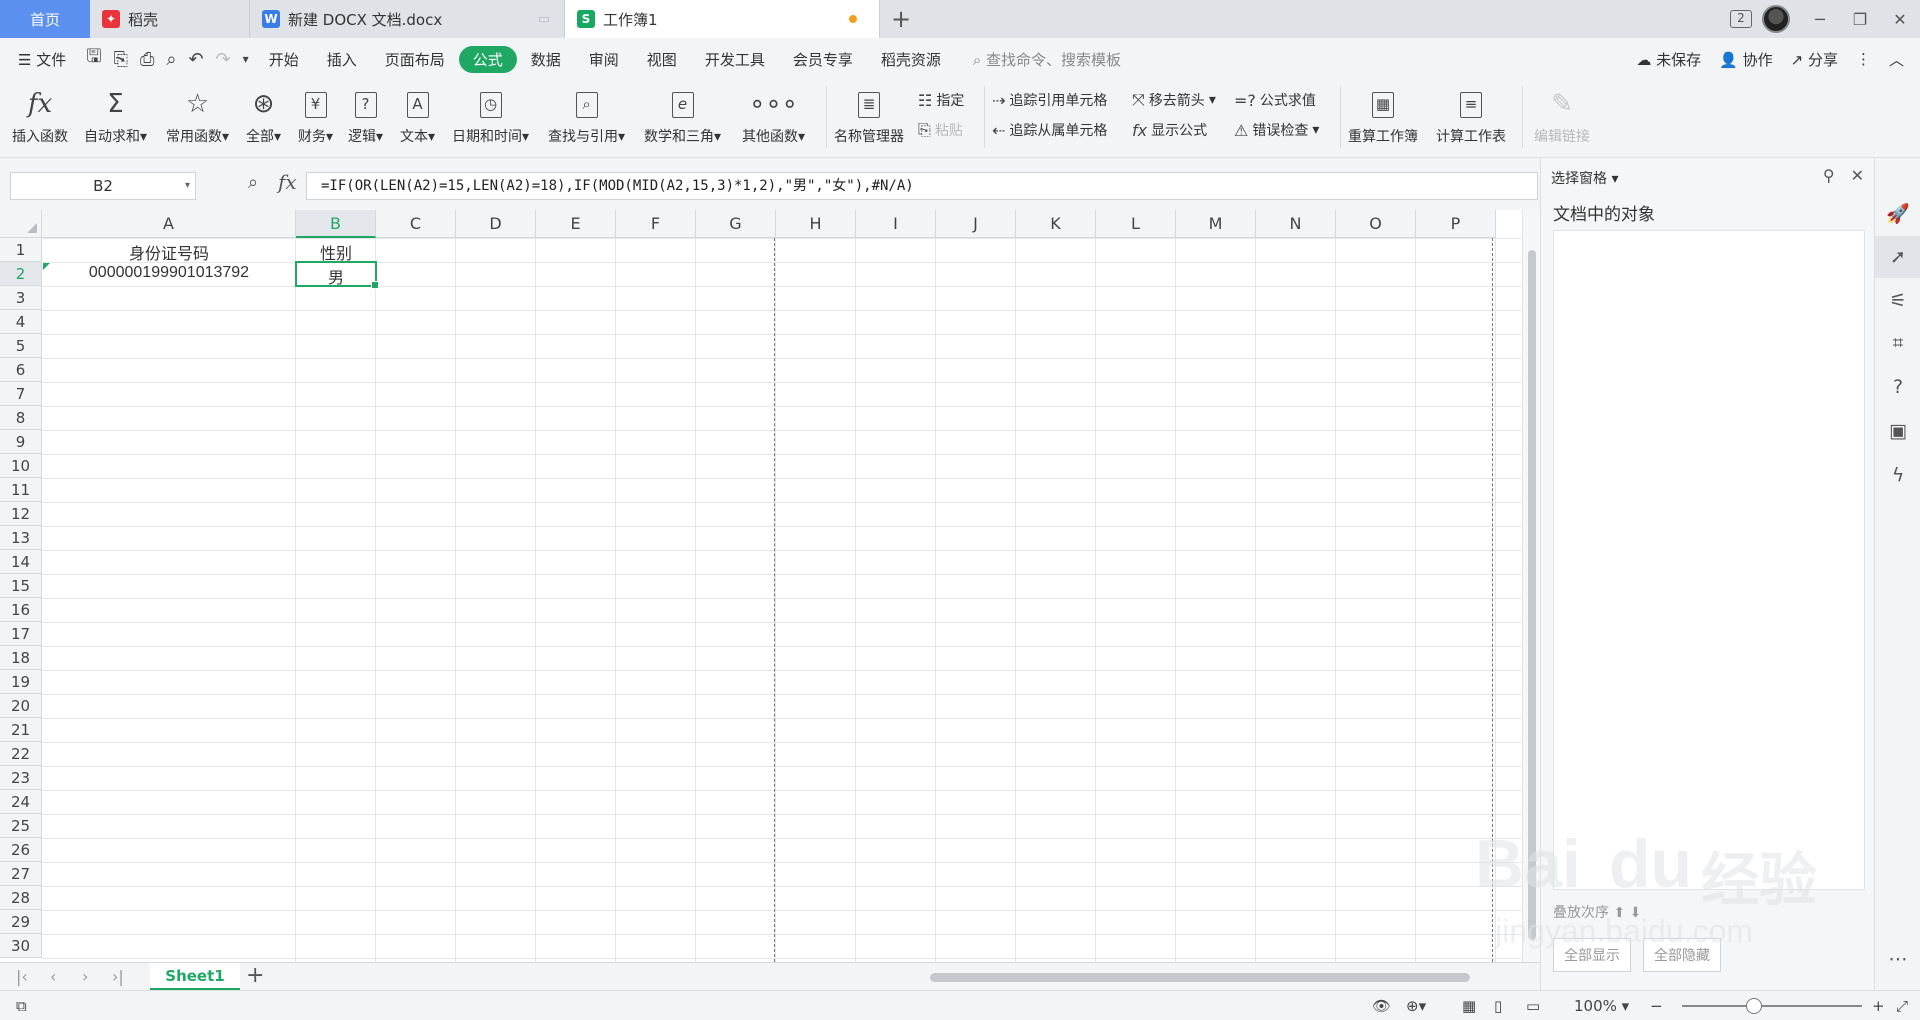  Describe the element at coordinates (941, 100) in the screenshot. I see `assign-button: ☷ 指定` at that location.